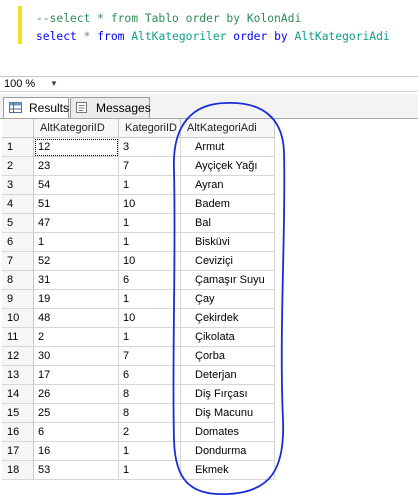 The image size is (418, 500). What do you see at coordinates (20, 25) in the screenshot?
I see `changed-line-marker` at bounding box center [20, 25].